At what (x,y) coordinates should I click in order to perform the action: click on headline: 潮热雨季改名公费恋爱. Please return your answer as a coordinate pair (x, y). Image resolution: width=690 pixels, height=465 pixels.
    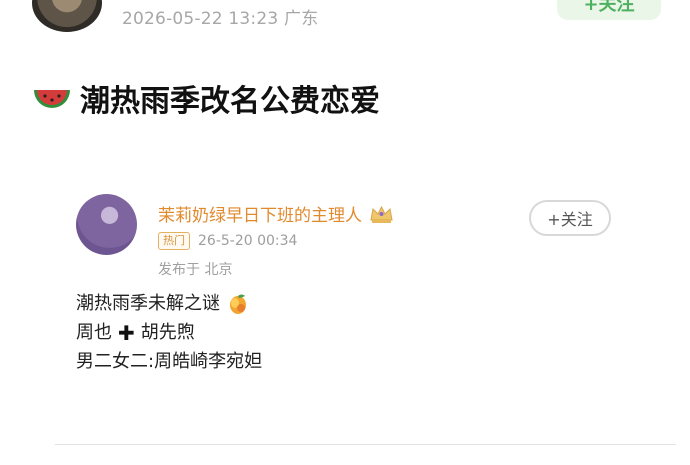
    Looking at the image, I should click on (205, 98).